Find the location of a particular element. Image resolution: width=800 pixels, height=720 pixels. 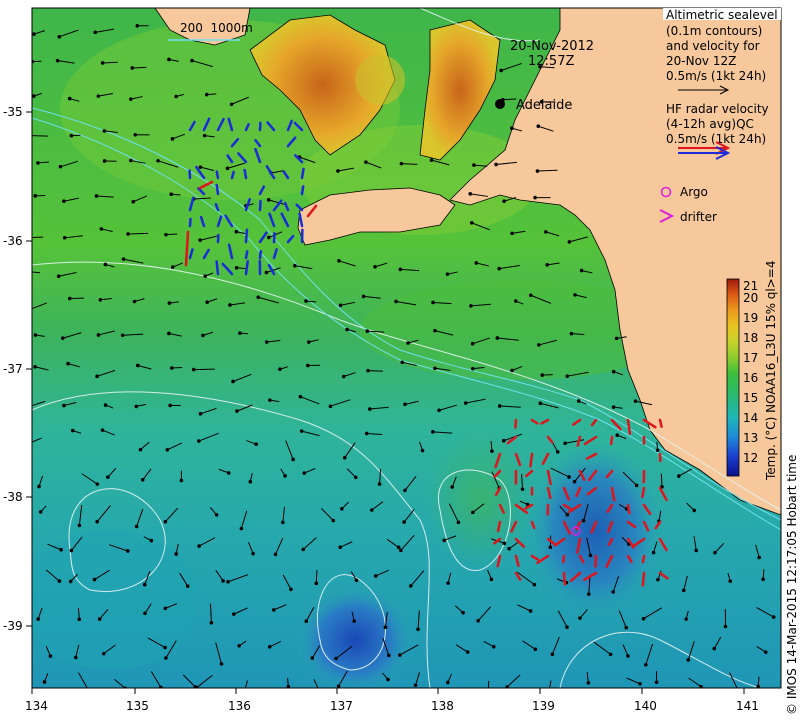

x-tick-136: 136 is located at coordinates (239, 706).